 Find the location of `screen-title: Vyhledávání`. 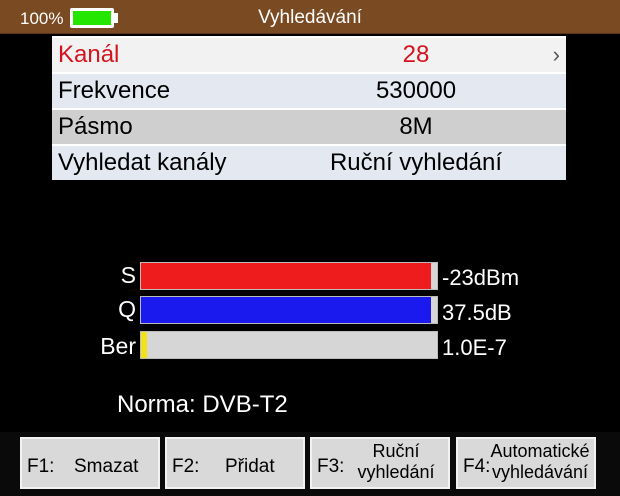

screen-title: Vyhledávání is located at coordinates (310, 17).